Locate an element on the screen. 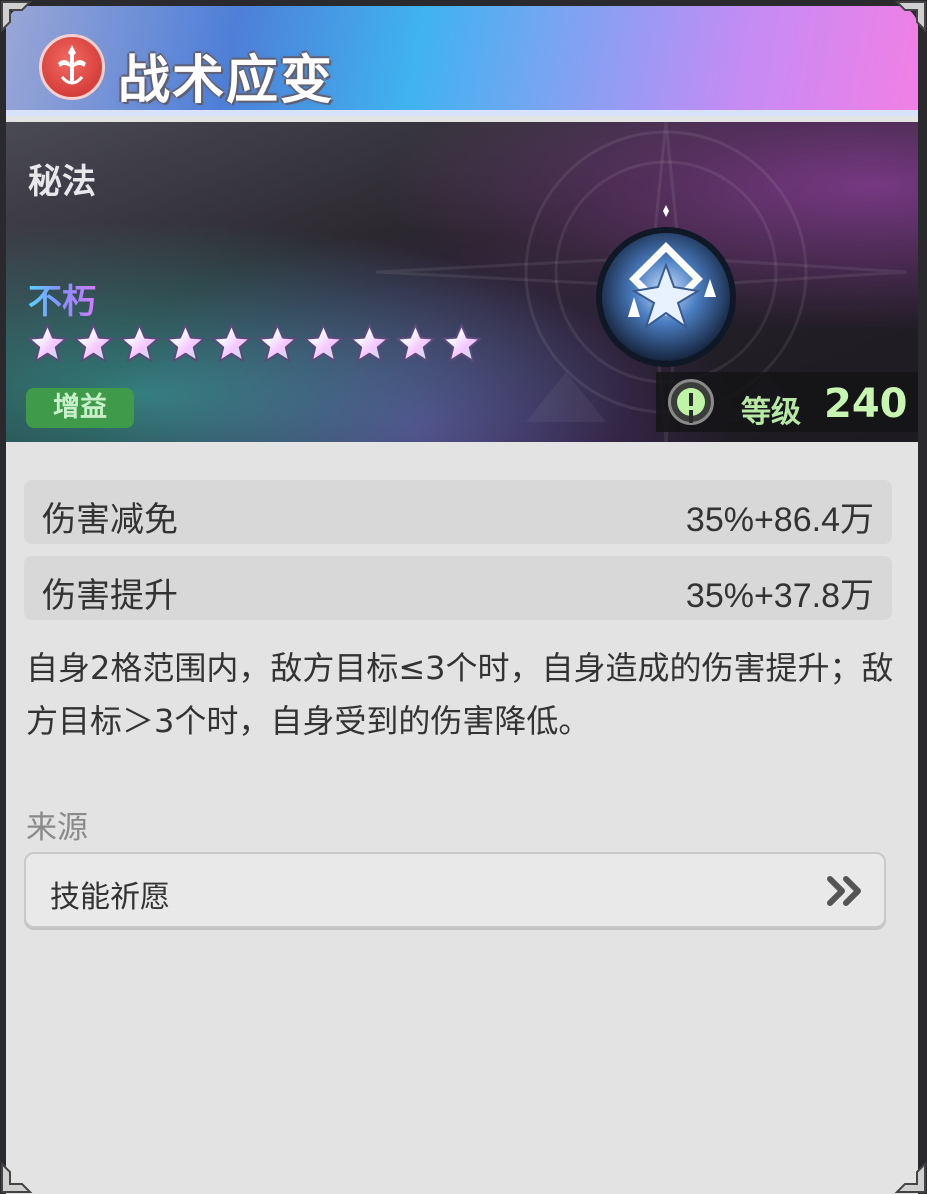 Image resolution: width=927 pixels, height=1194 pixels. crest-icon is located at coordinates (72, 67).